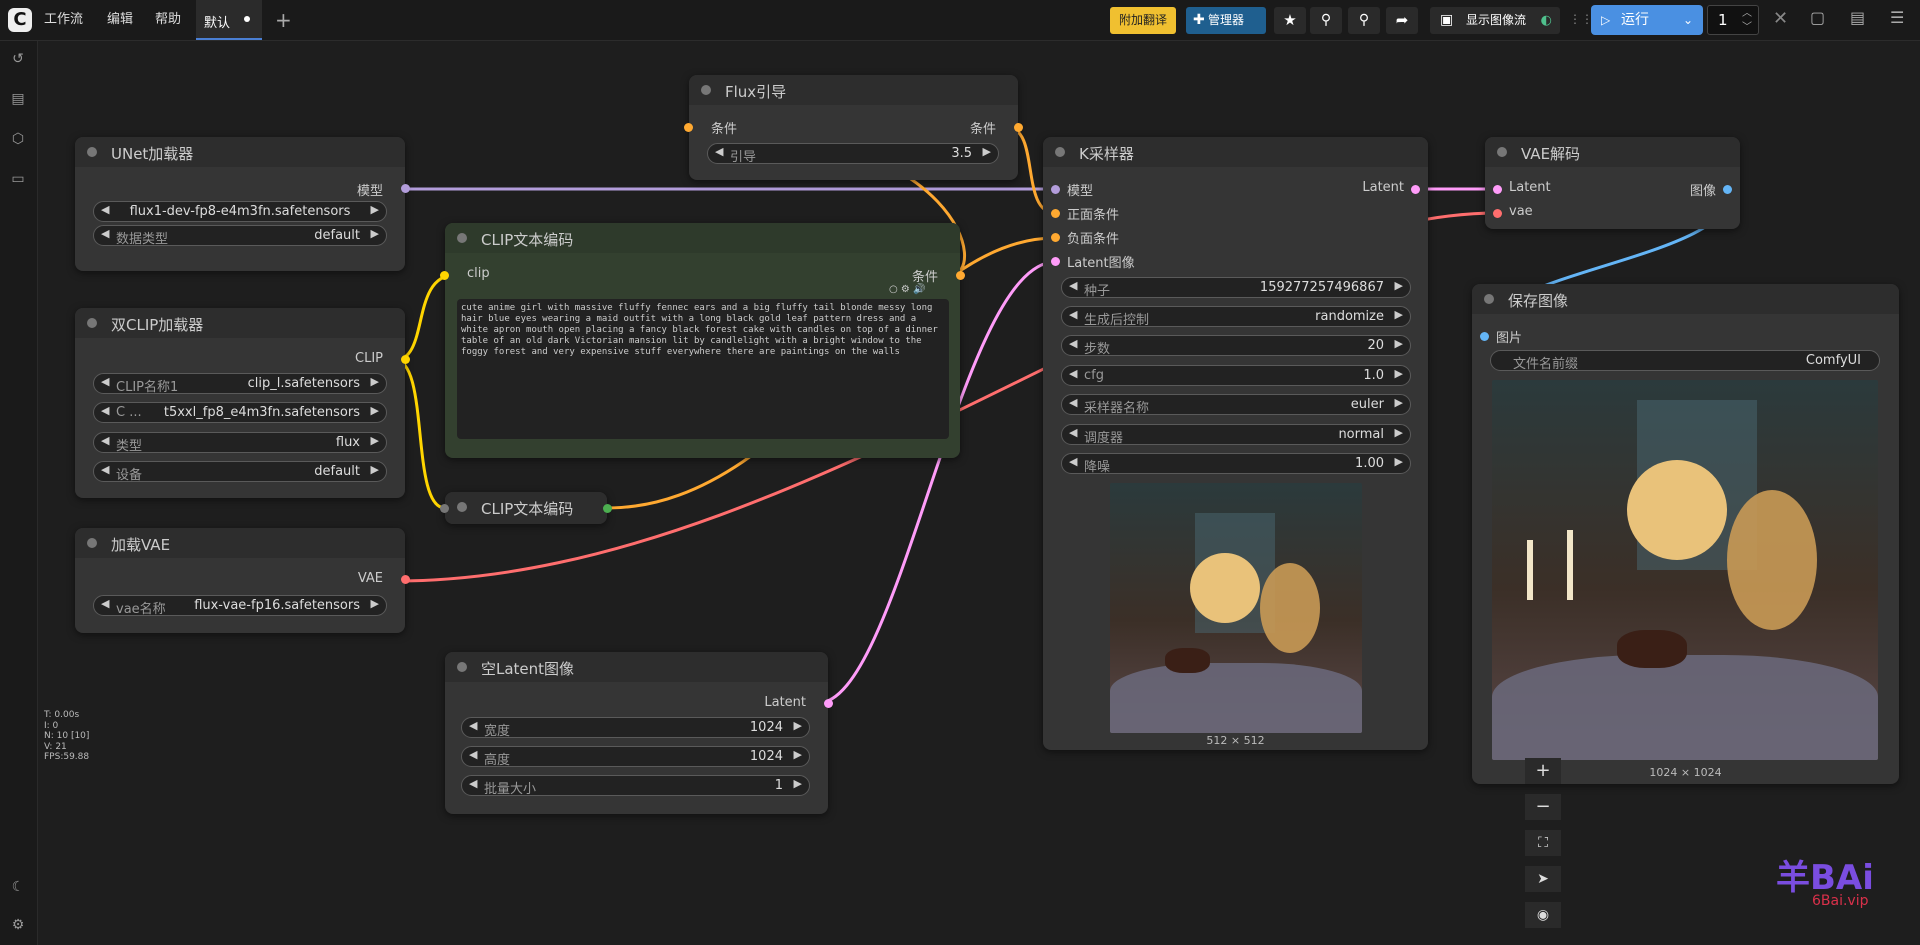 This screenshot has width=1920, height=945. Describe the element at coordinates (756, 92) in the screenshot. I see `node-title: Flux引导` at that location.